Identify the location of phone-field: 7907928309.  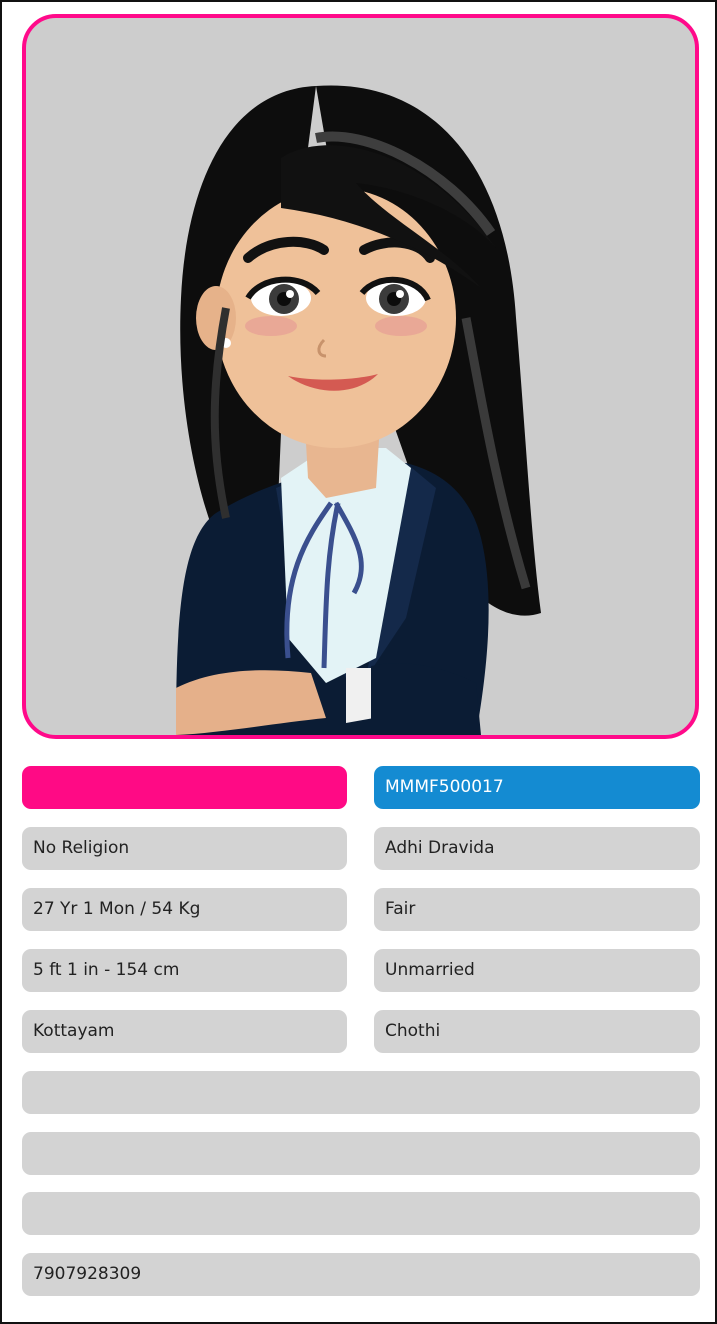
(361, 1274).